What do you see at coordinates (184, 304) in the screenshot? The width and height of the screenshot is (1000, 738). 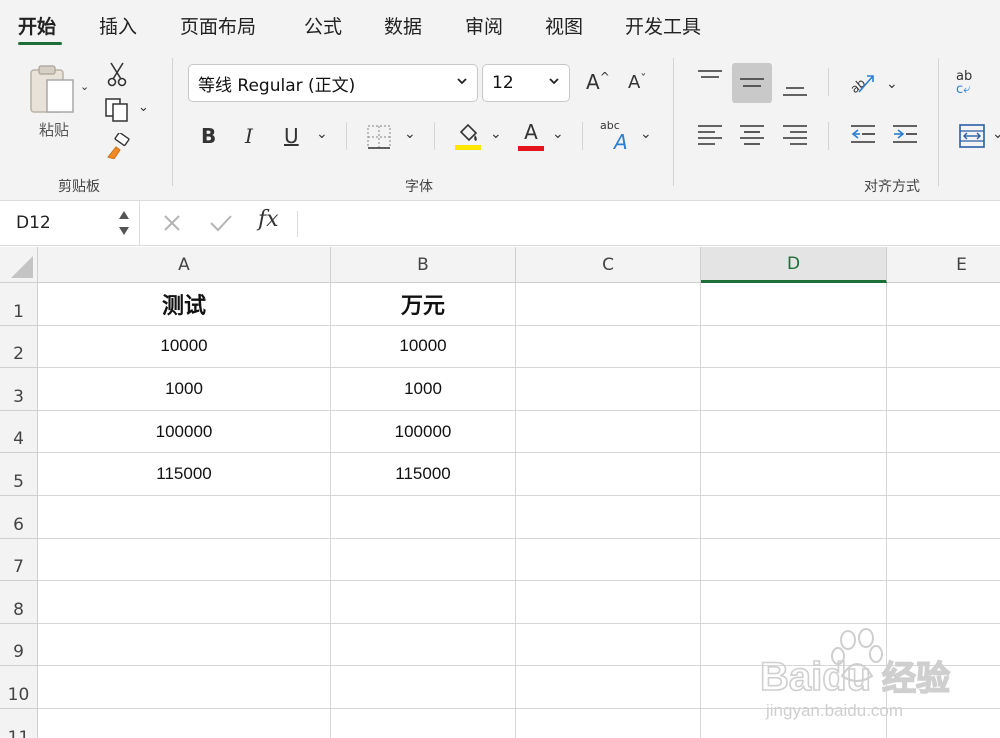 I see `cell-a1: 测试` at bounding box center [184, 304].